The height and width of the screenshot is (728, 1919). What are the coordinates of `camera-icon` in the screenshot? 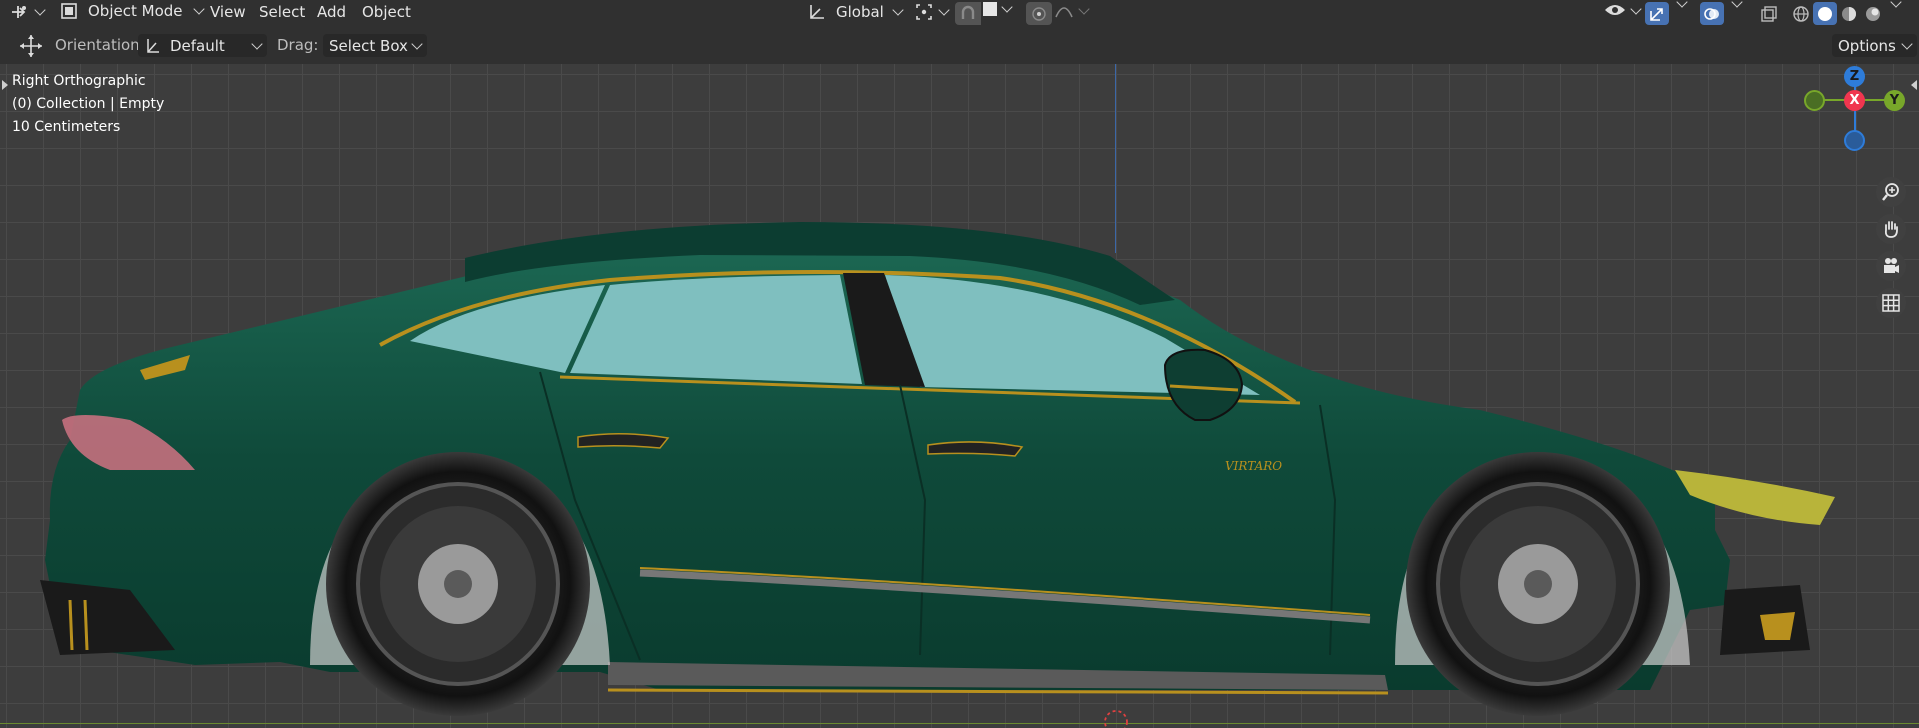 It's located at (1891, 265).